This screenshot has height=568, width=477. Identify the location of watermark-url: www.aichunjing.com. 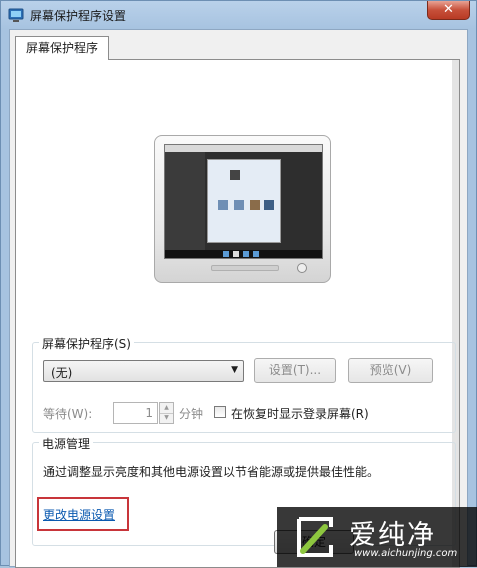
(406, 553).